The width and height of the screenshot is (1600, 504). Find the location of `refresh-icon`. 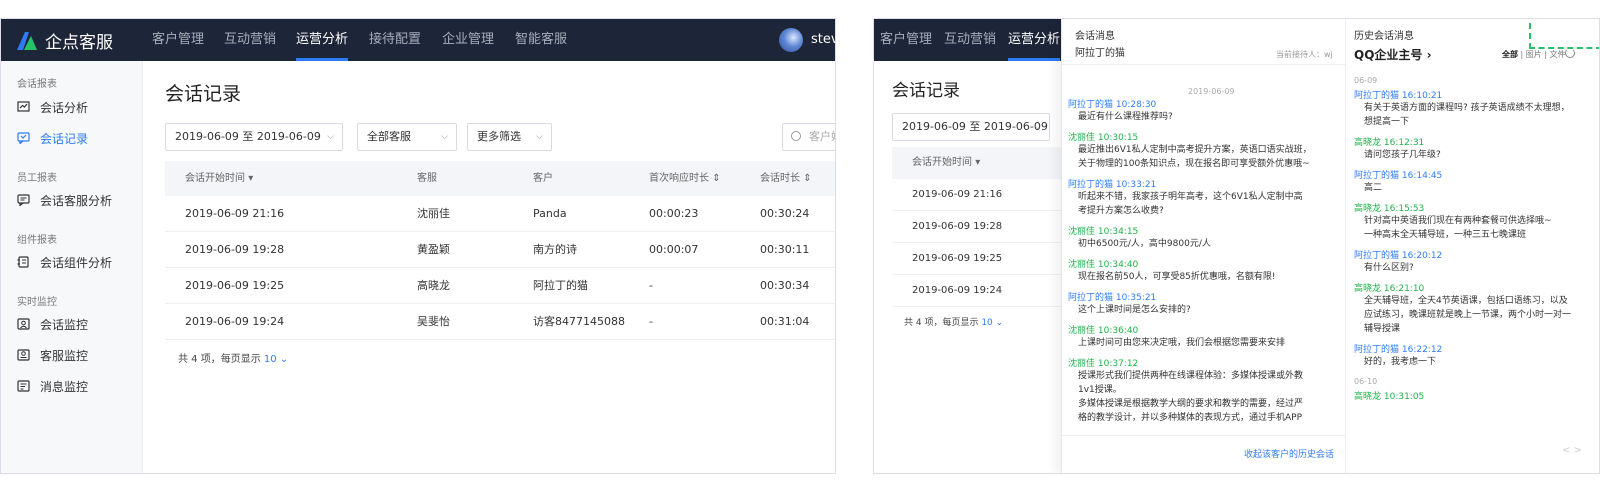

refresh-icon is located at coordinates (1570, 53).